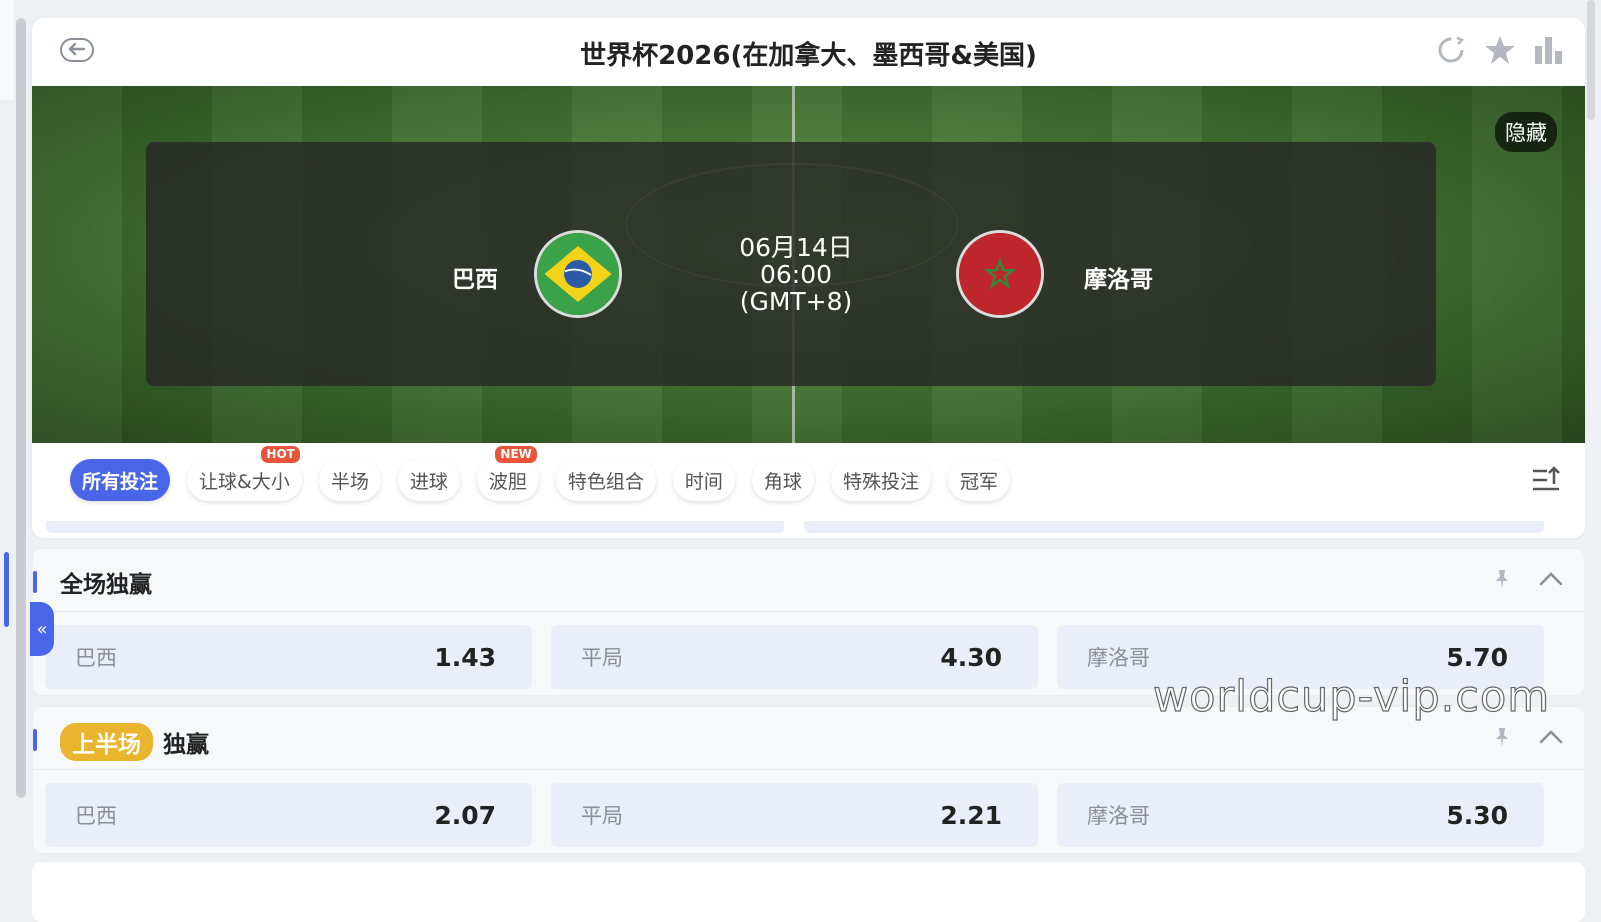 This screenshot has width=1601, height=922. What do you see at coordinates (796, 247) in the screenshot?
I see `match-date: 06月14日` at bounding box center [796, 247].